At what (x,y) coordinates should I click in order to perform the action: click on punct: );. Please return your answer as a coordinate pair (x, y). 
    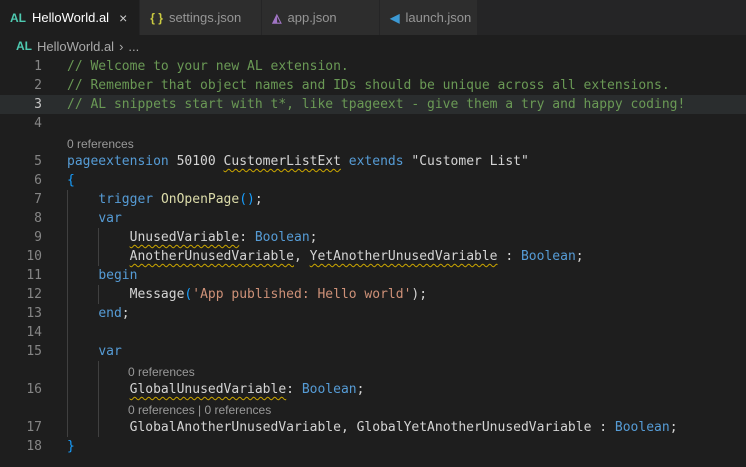
    Looking at the image, I should click on (419, 294).